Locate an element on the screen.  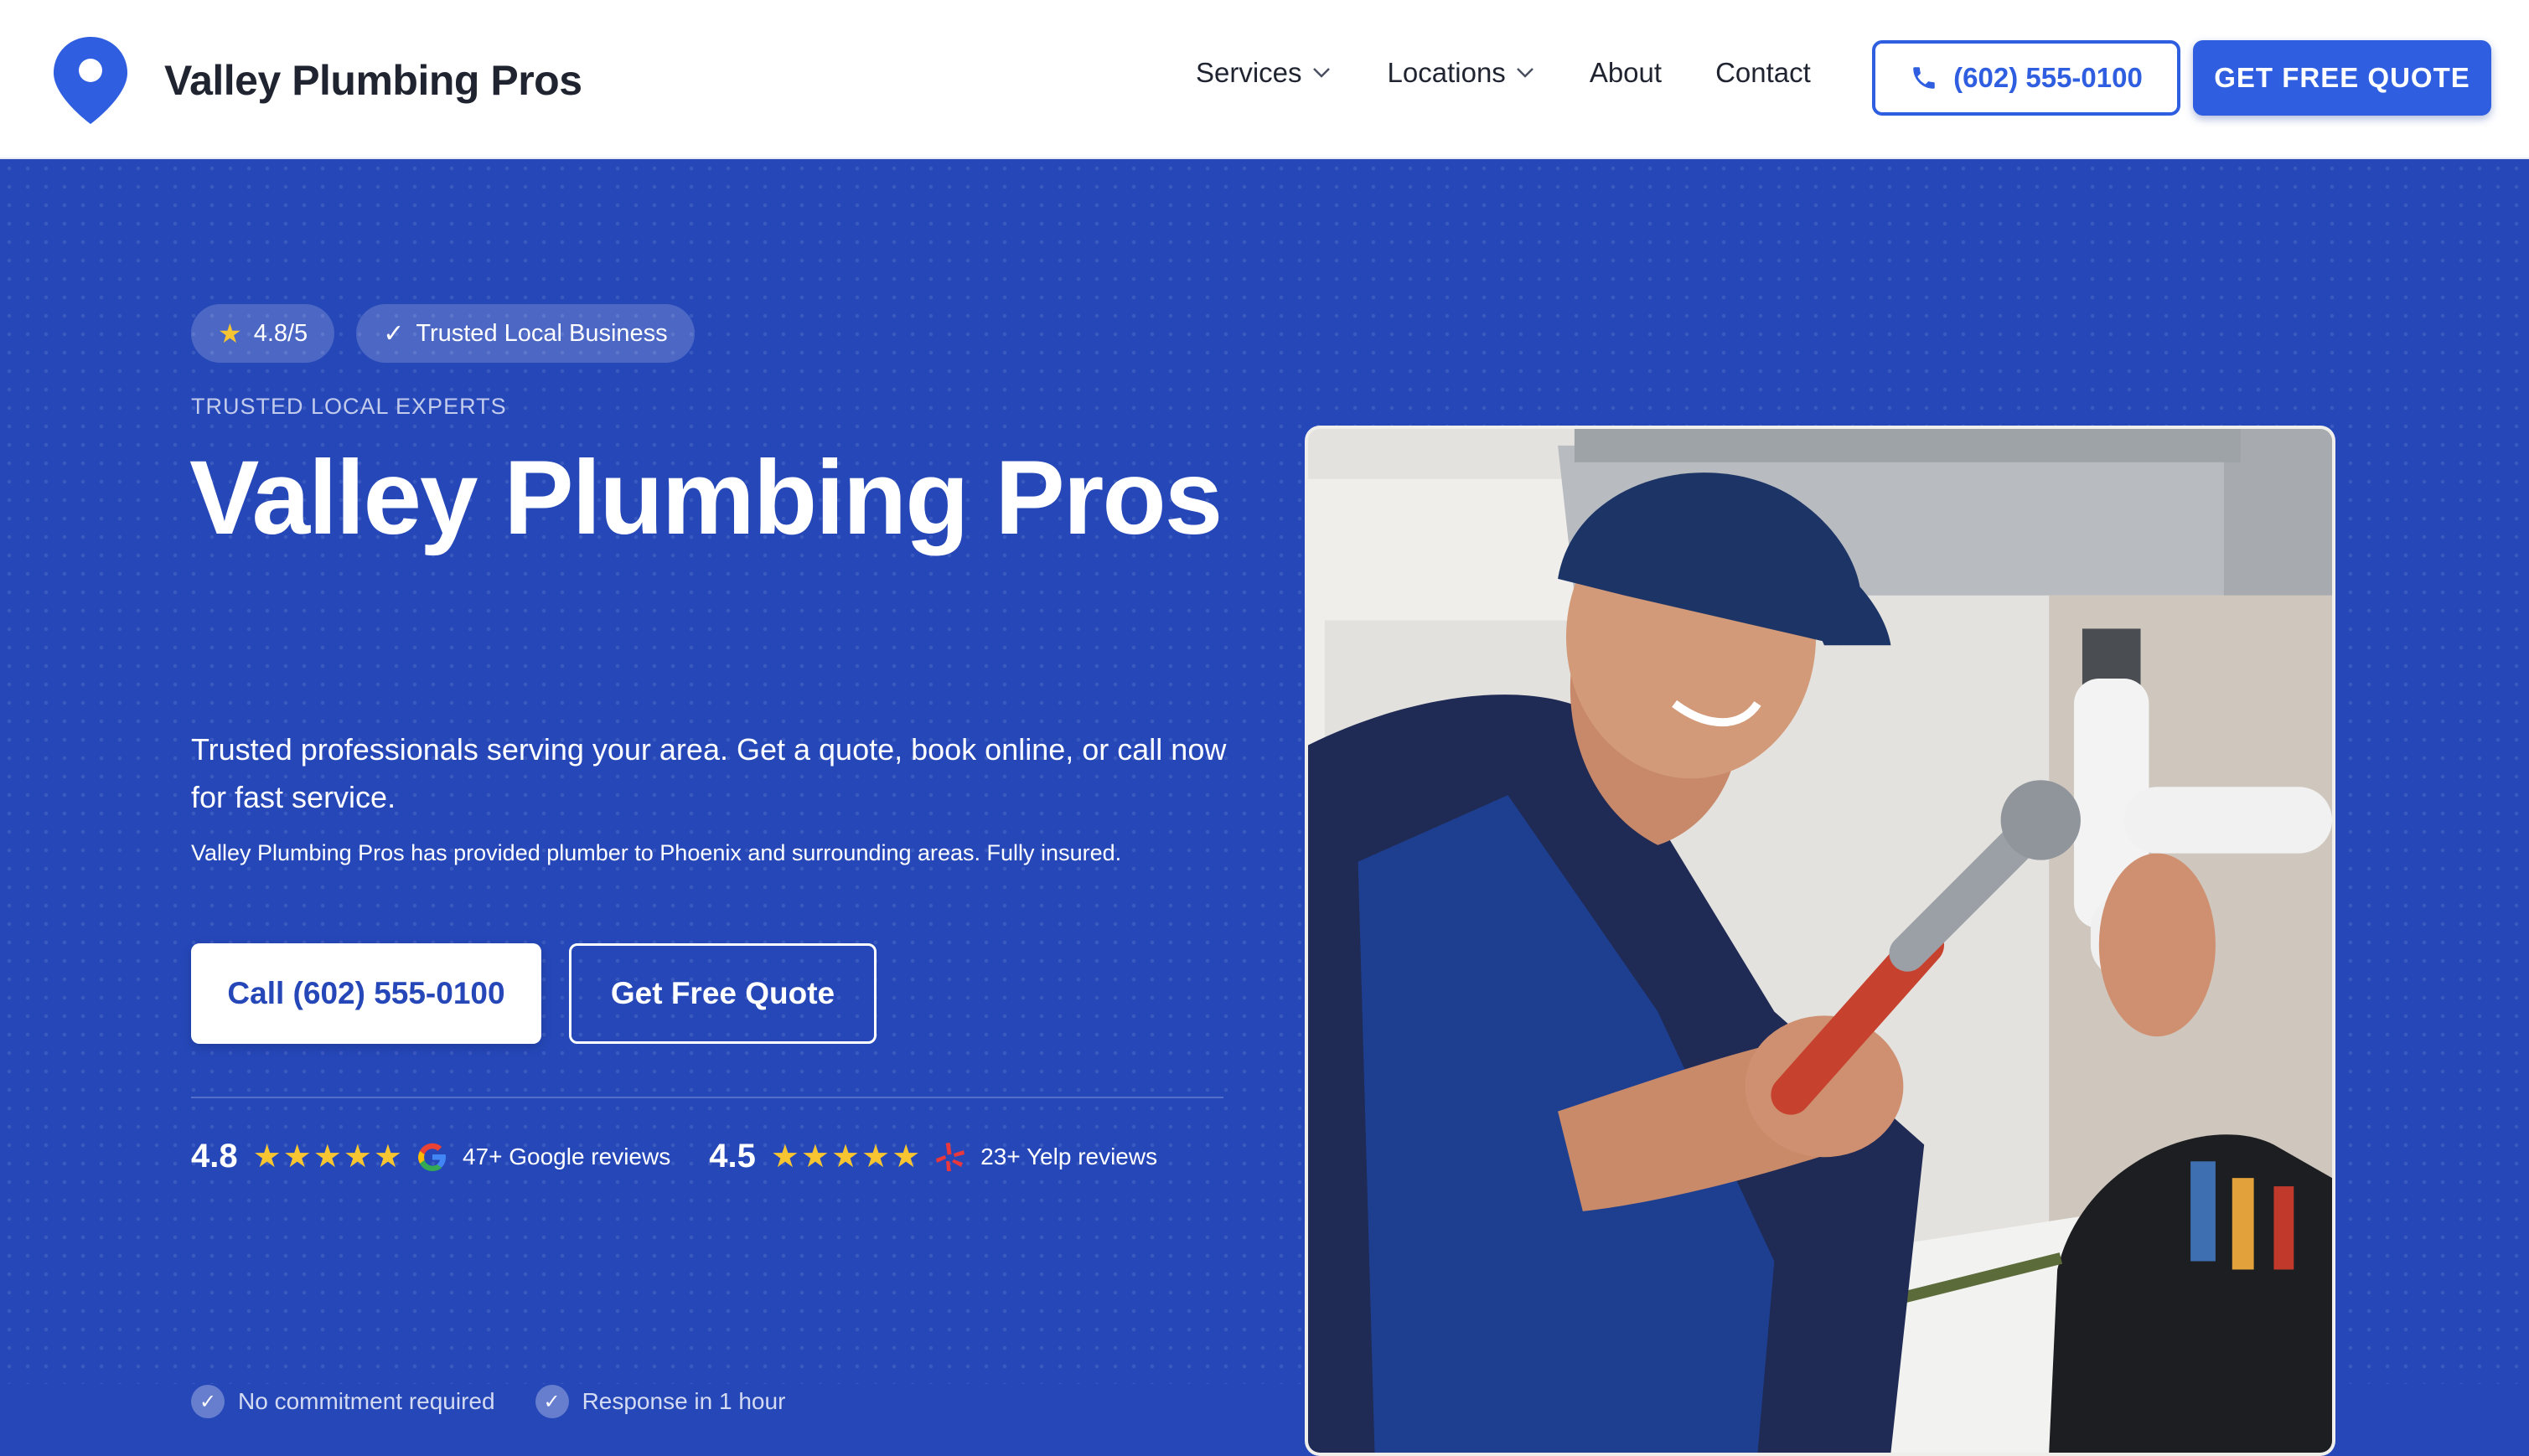
rating-badge-label: 4.8/5 is located at coordinates (280, 333).